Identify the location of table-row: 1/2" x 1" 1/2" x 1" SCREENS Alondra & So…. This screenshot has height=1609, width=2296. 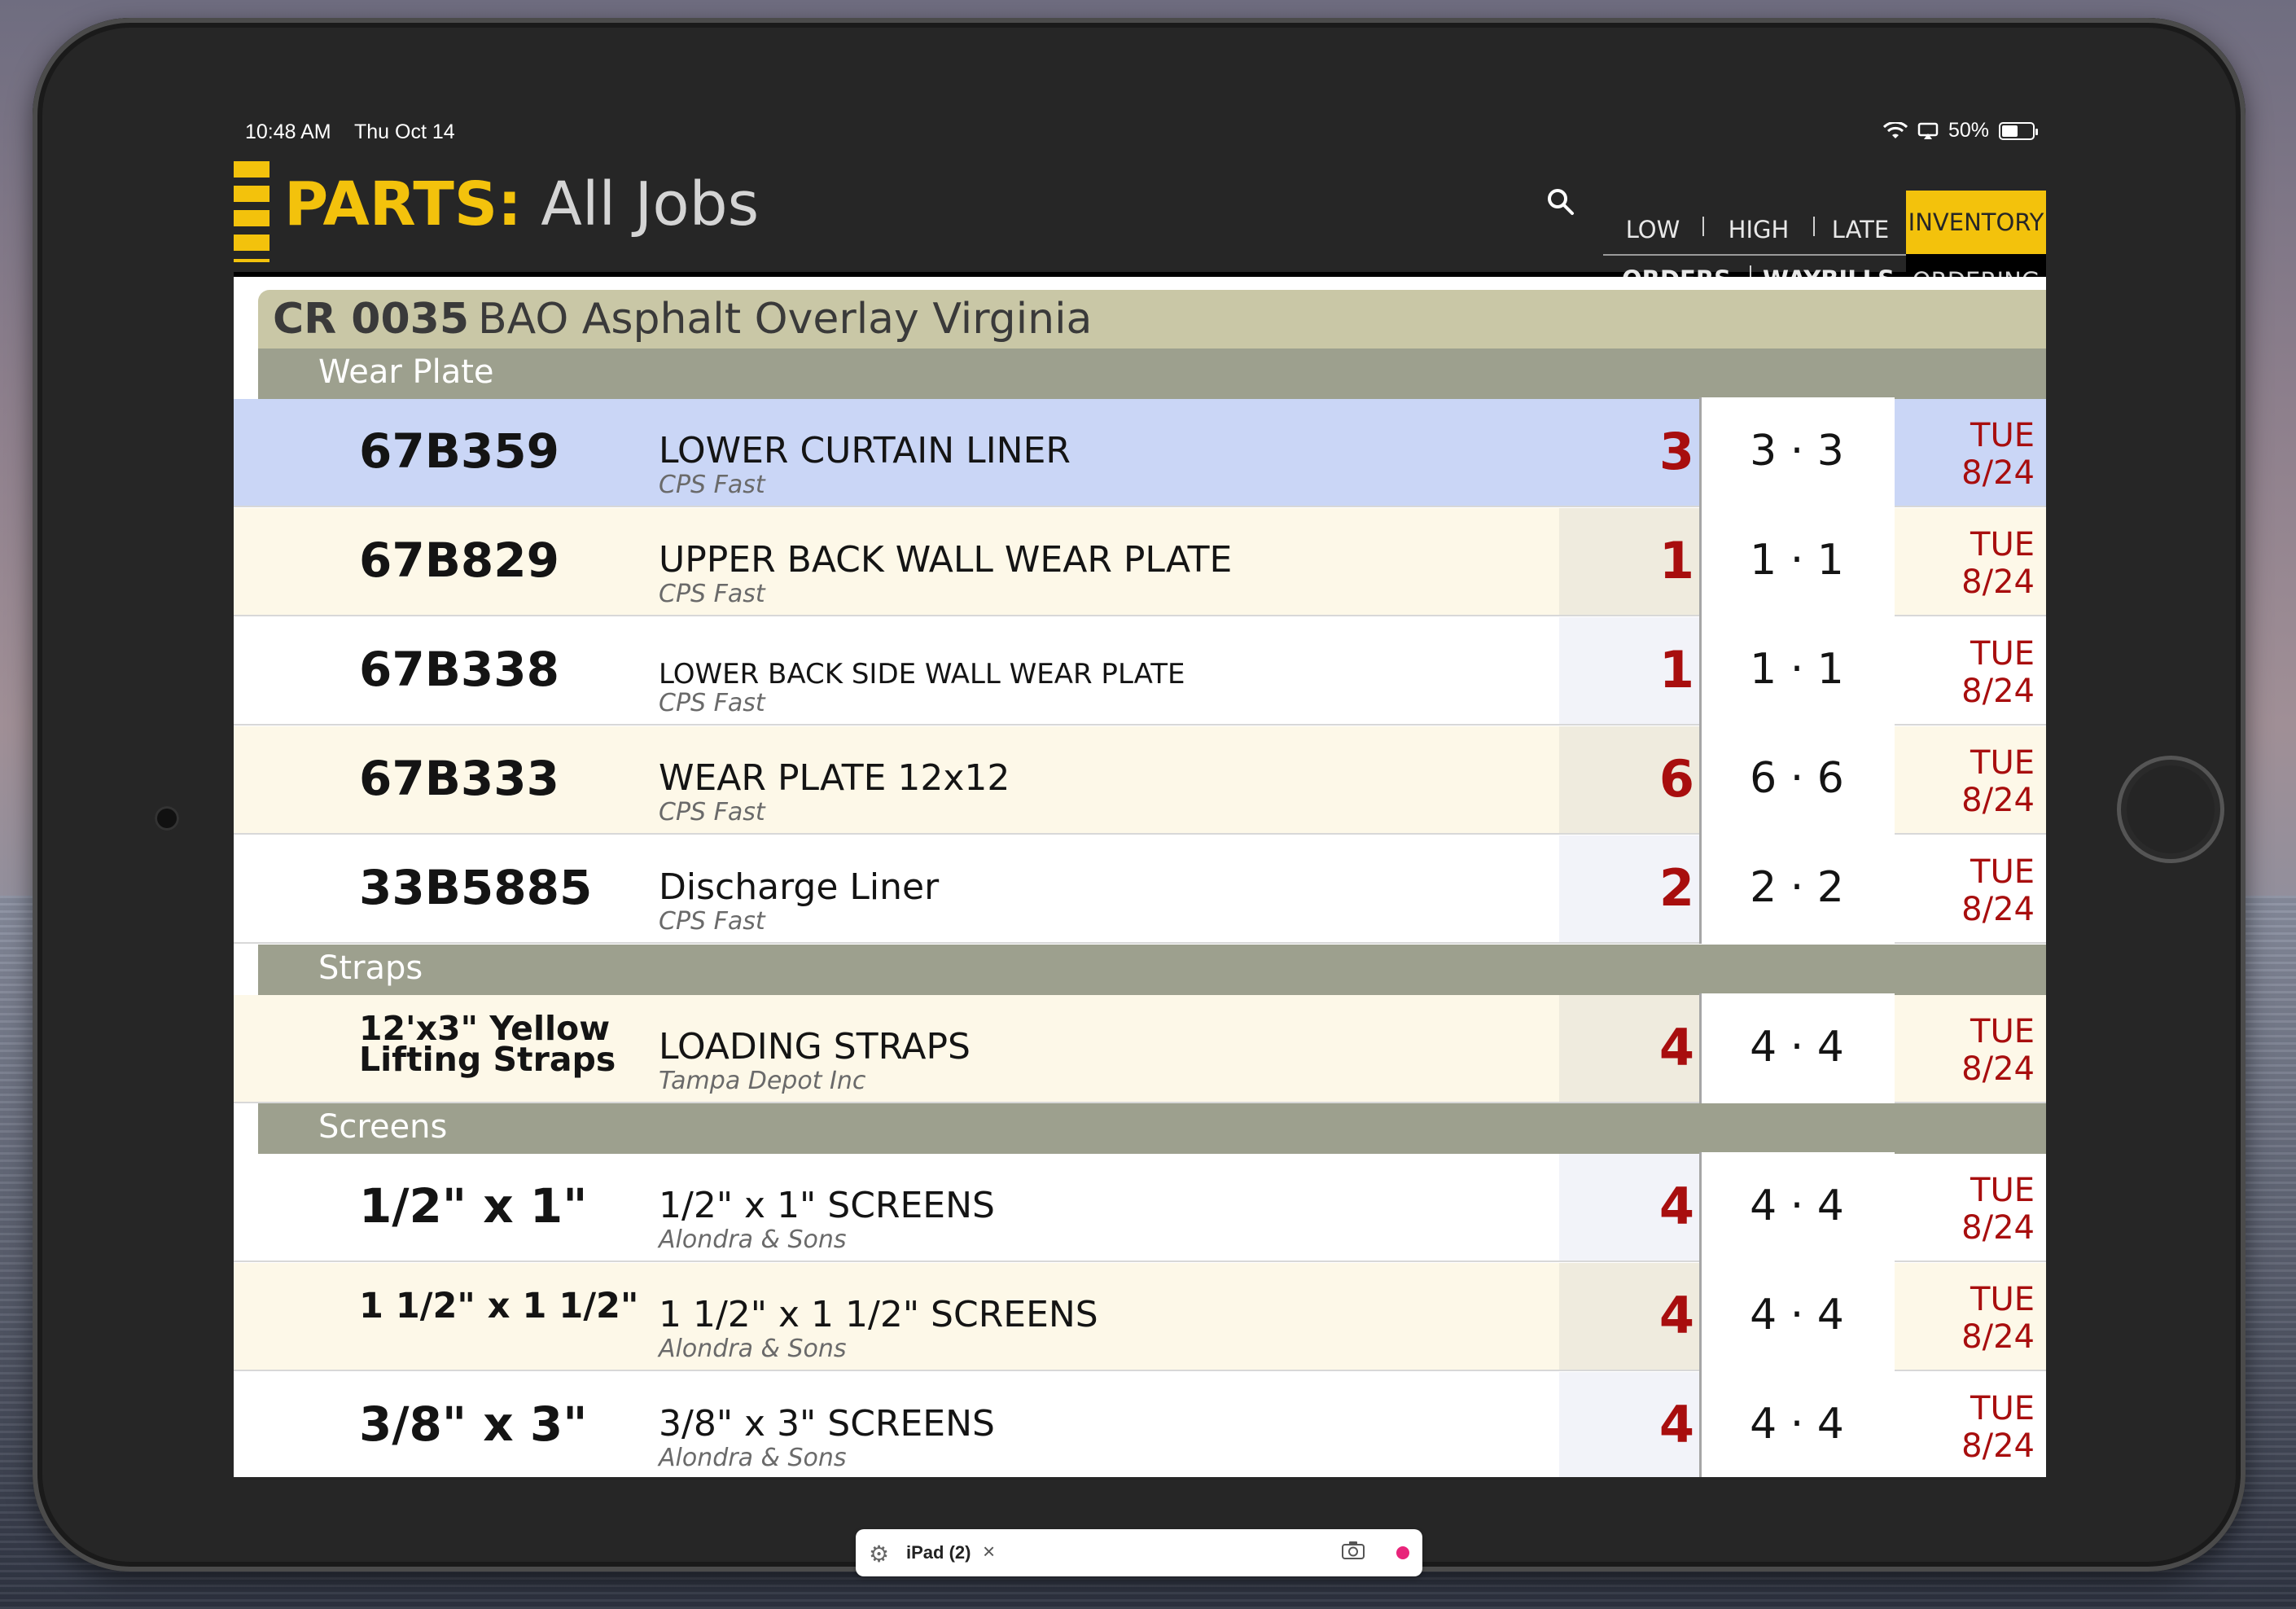
(1140, 1207).